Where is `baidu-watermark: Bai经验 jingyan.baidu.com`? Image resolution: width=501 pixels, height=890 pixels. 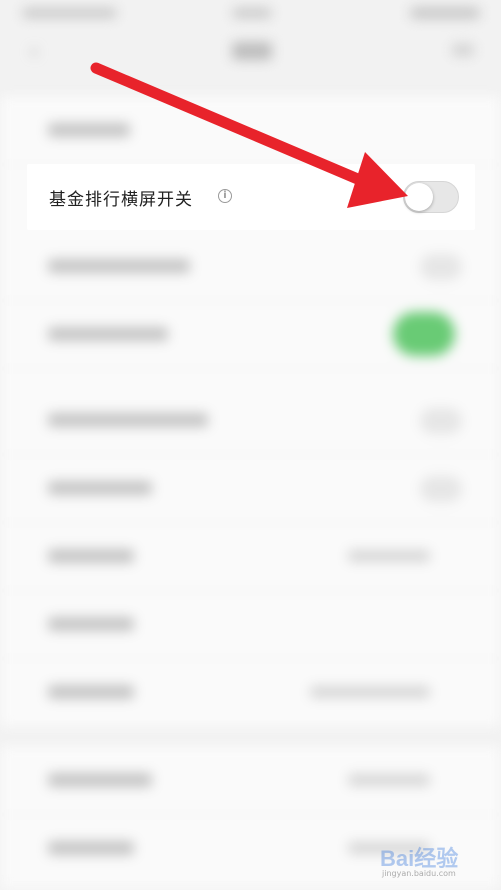 baidu-watermark: Bai经验 jingyan.baidu.com is located at coordinates (438, 860).